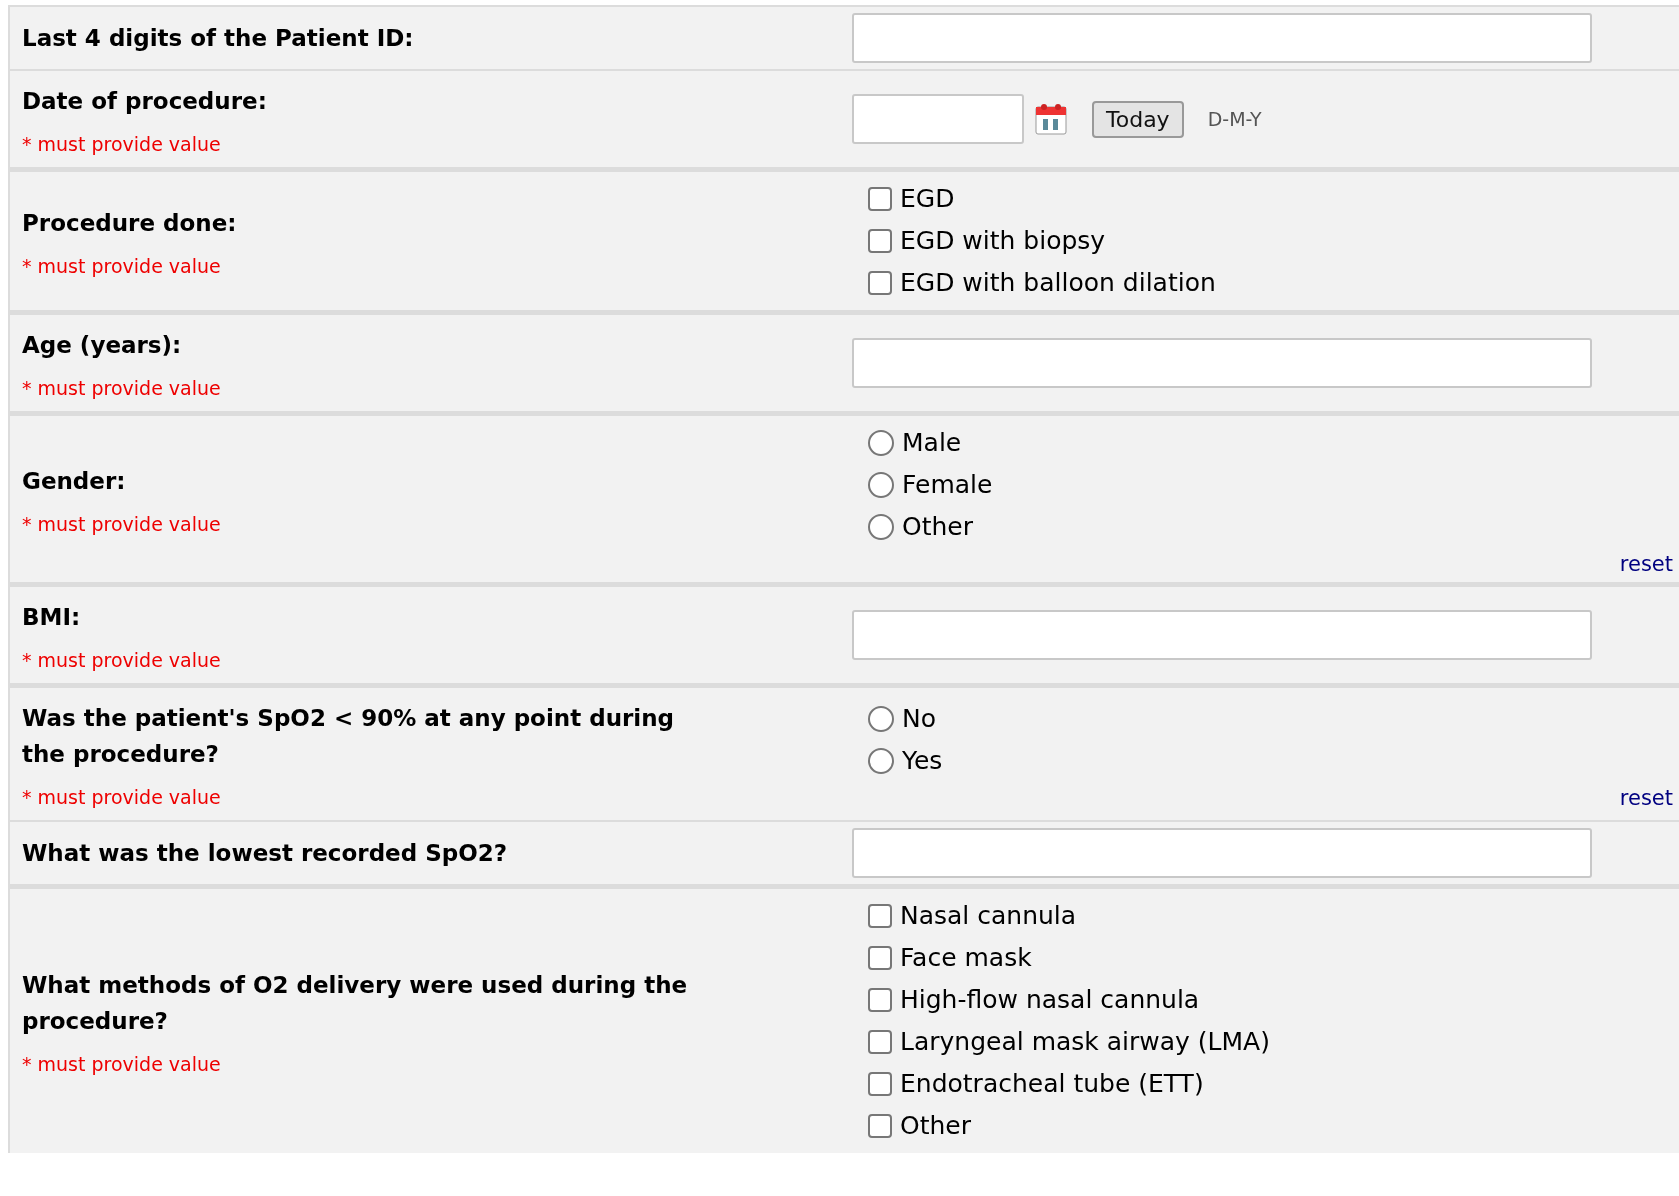  What do you see at coordinates (1138, 119) in the screenshot?
I see `today-button: Today` at bounding box center [1138, 119].